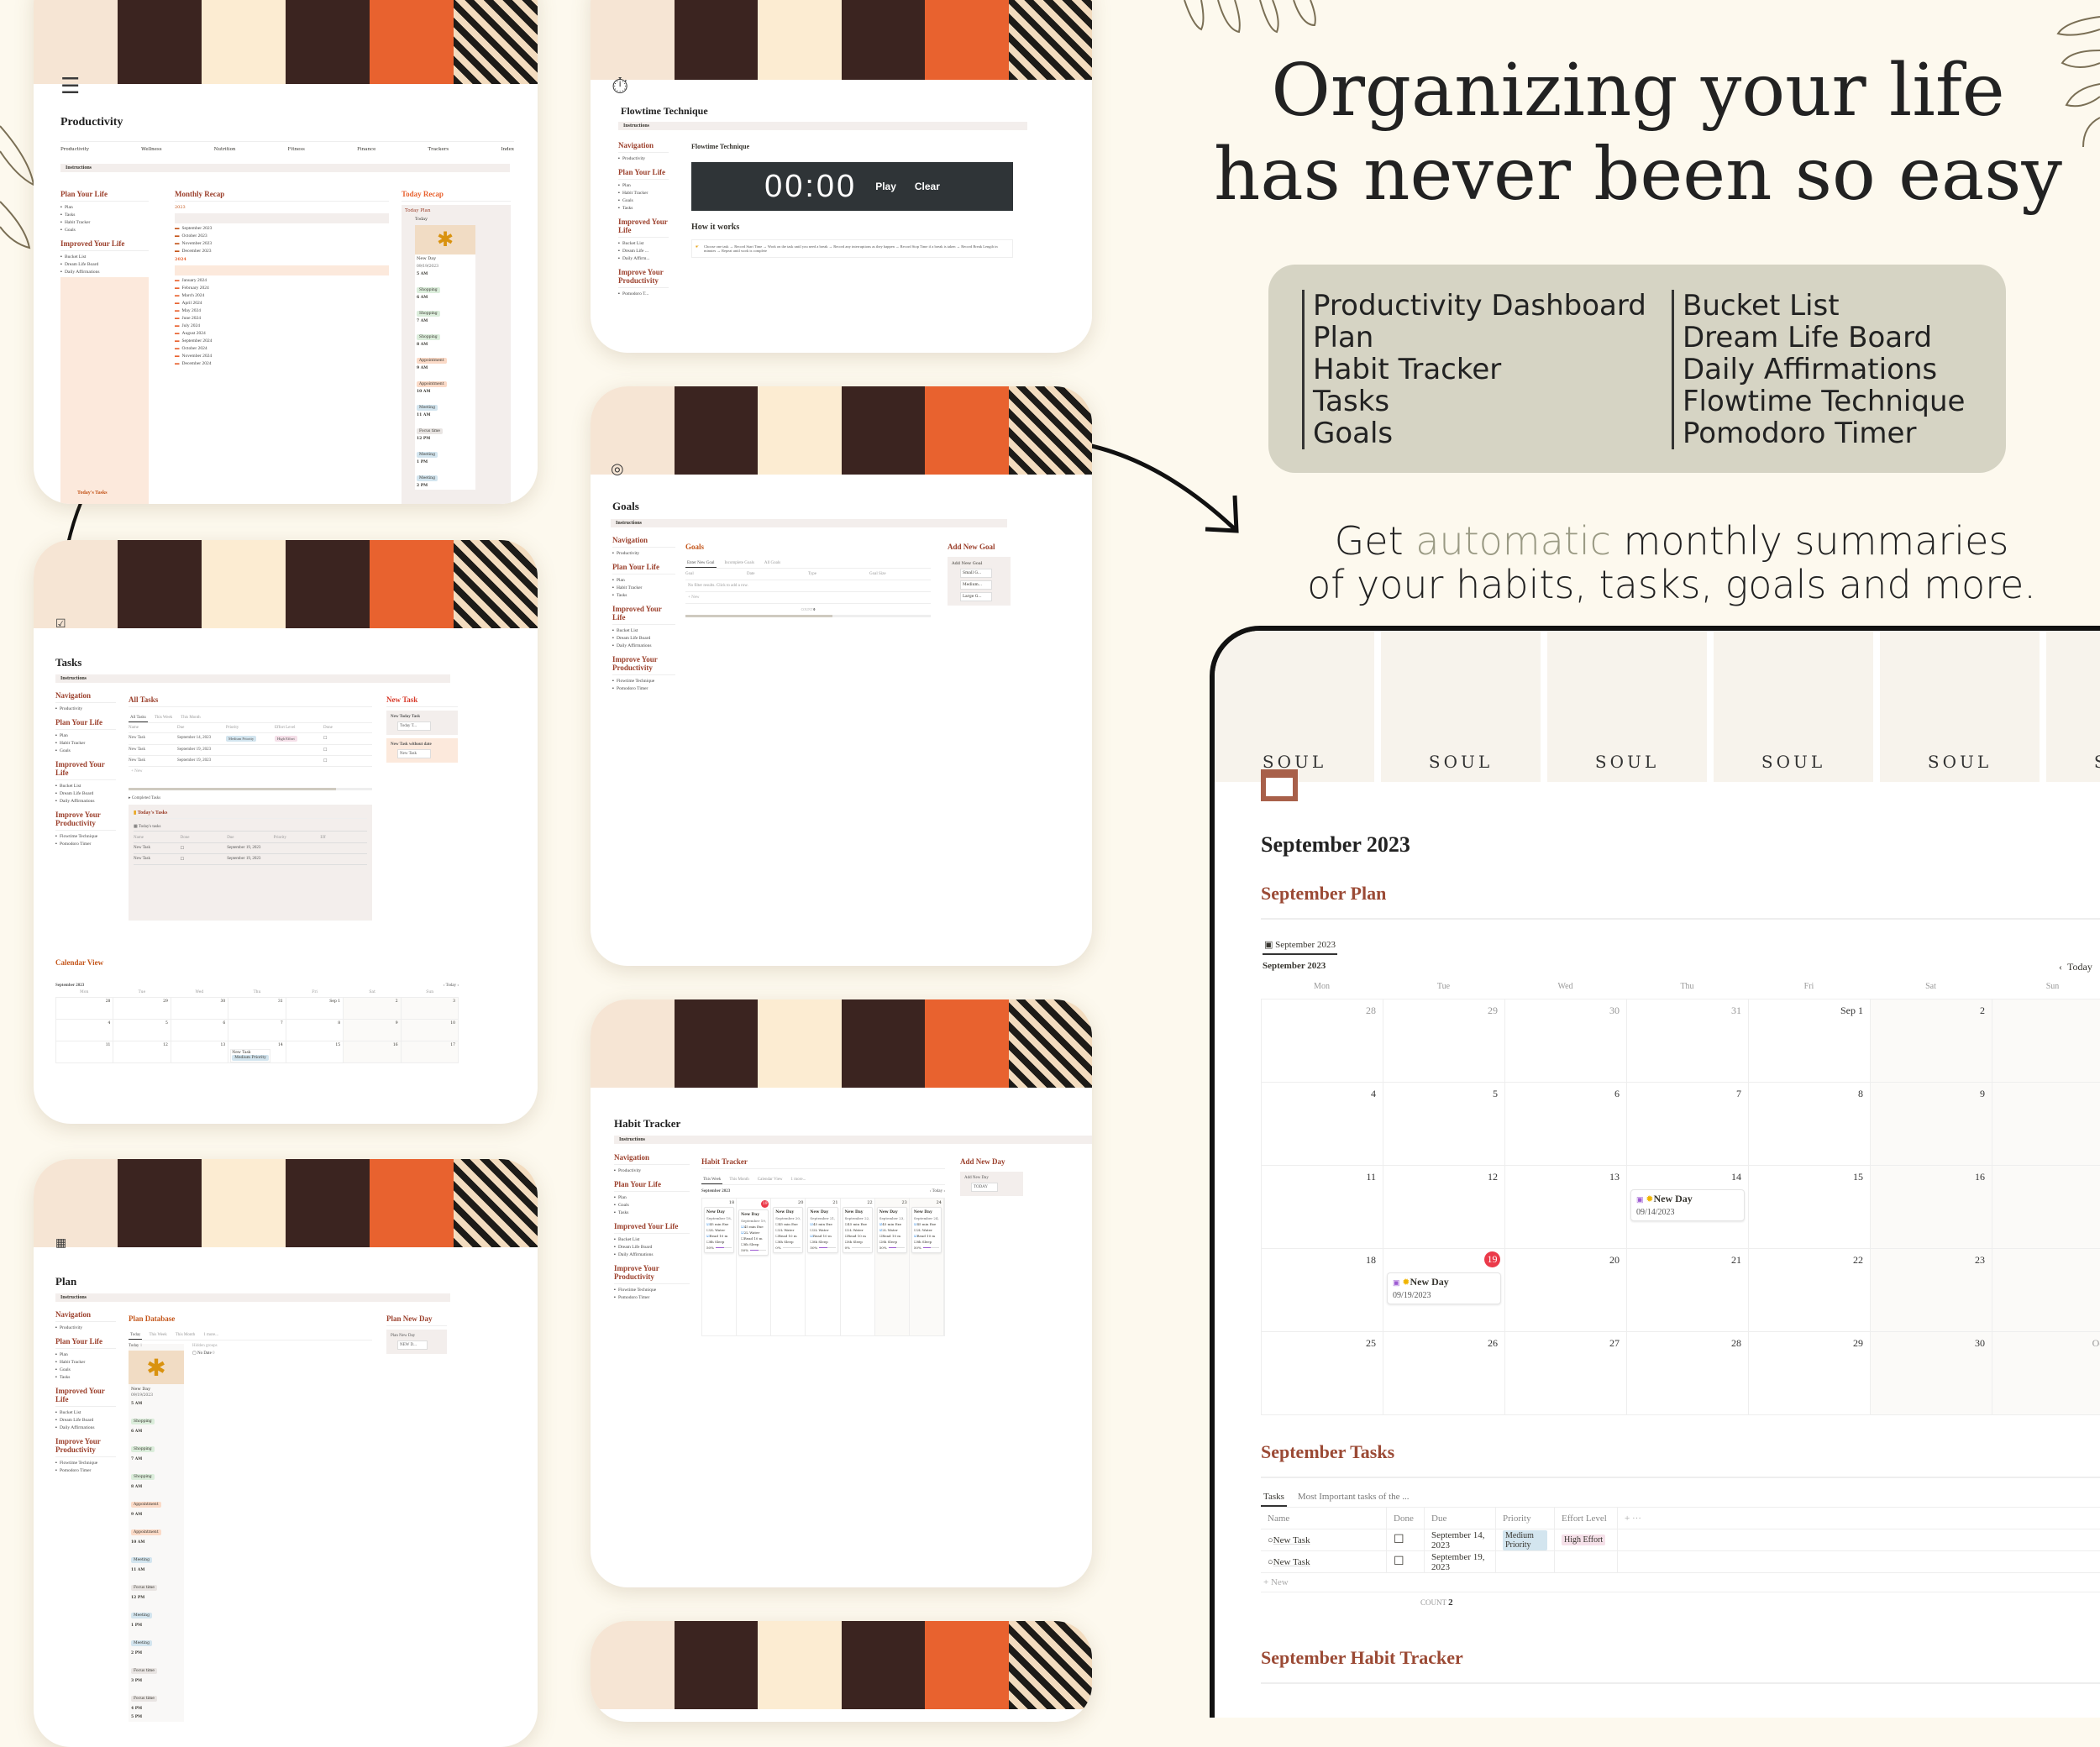 The height and width of the screenshot is (1747, 2100). Describe the element at coordinates (885, 186) in the screenshot. I see `play-button: Play` at that location.